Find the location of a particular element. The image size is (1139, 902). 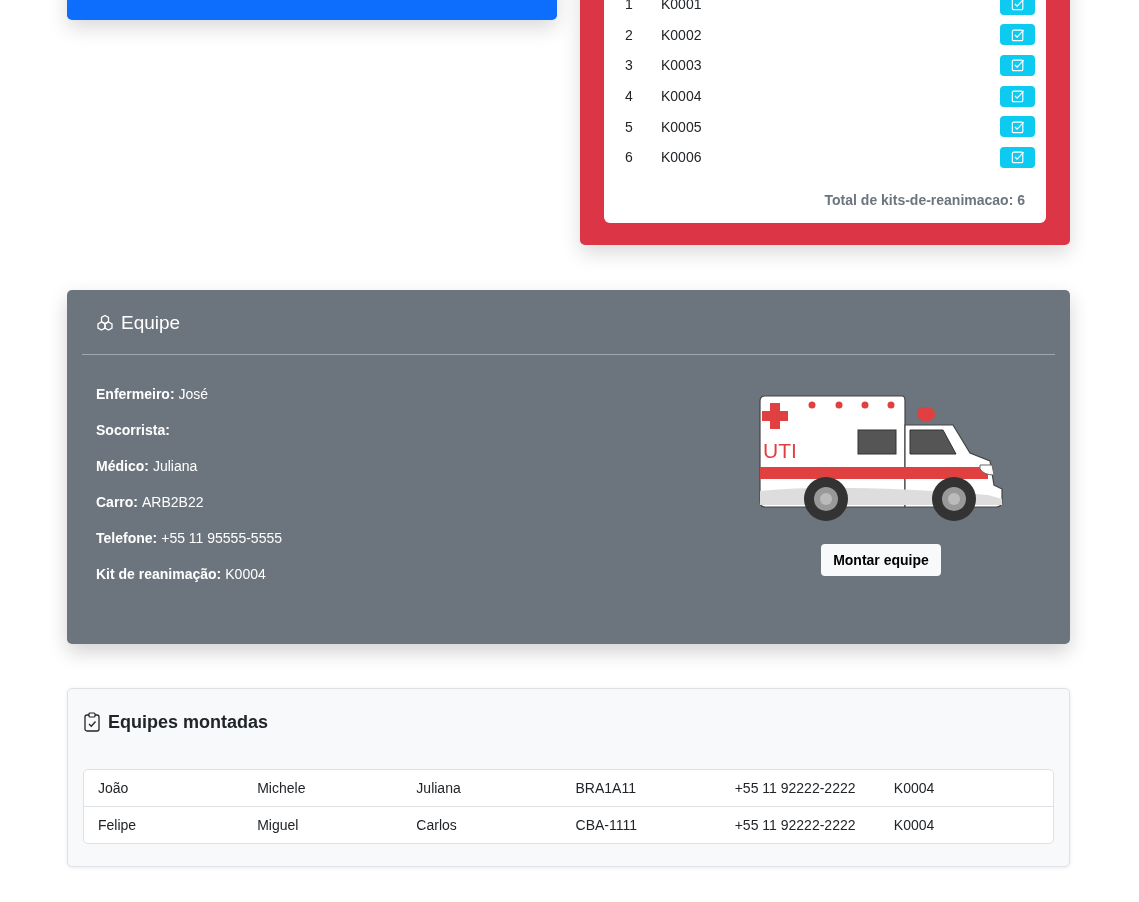

table-cell-text: Juliana is located at coordinates (439, 787).